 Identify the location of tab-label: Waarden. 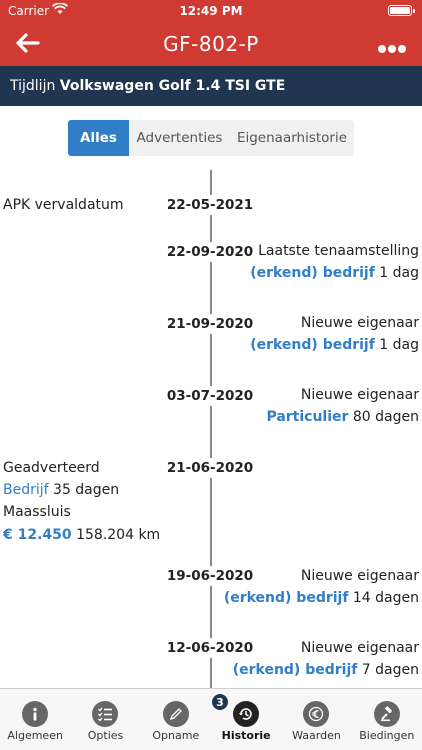
(316, 735).